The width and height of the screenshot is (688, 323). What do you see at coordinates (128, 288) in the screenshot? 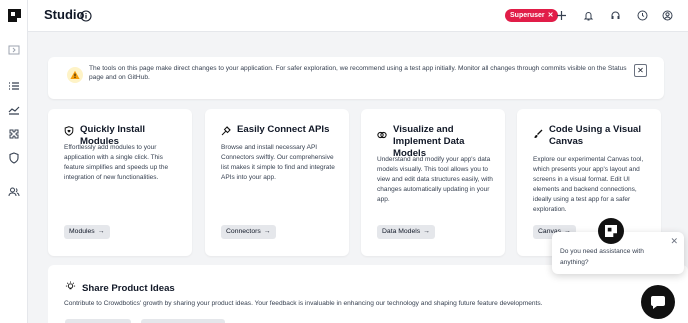
I see `section-title: Share Product Ideas` at bounding box center [128, 288].